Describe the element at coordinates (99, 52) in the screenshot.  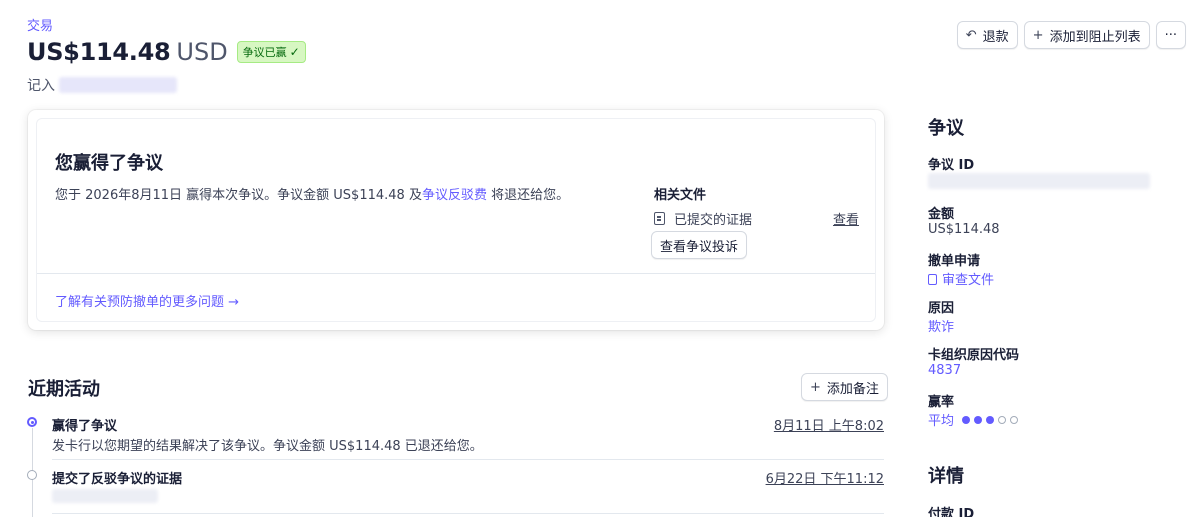
I see `transaction-amount: US$114.48` at that location.